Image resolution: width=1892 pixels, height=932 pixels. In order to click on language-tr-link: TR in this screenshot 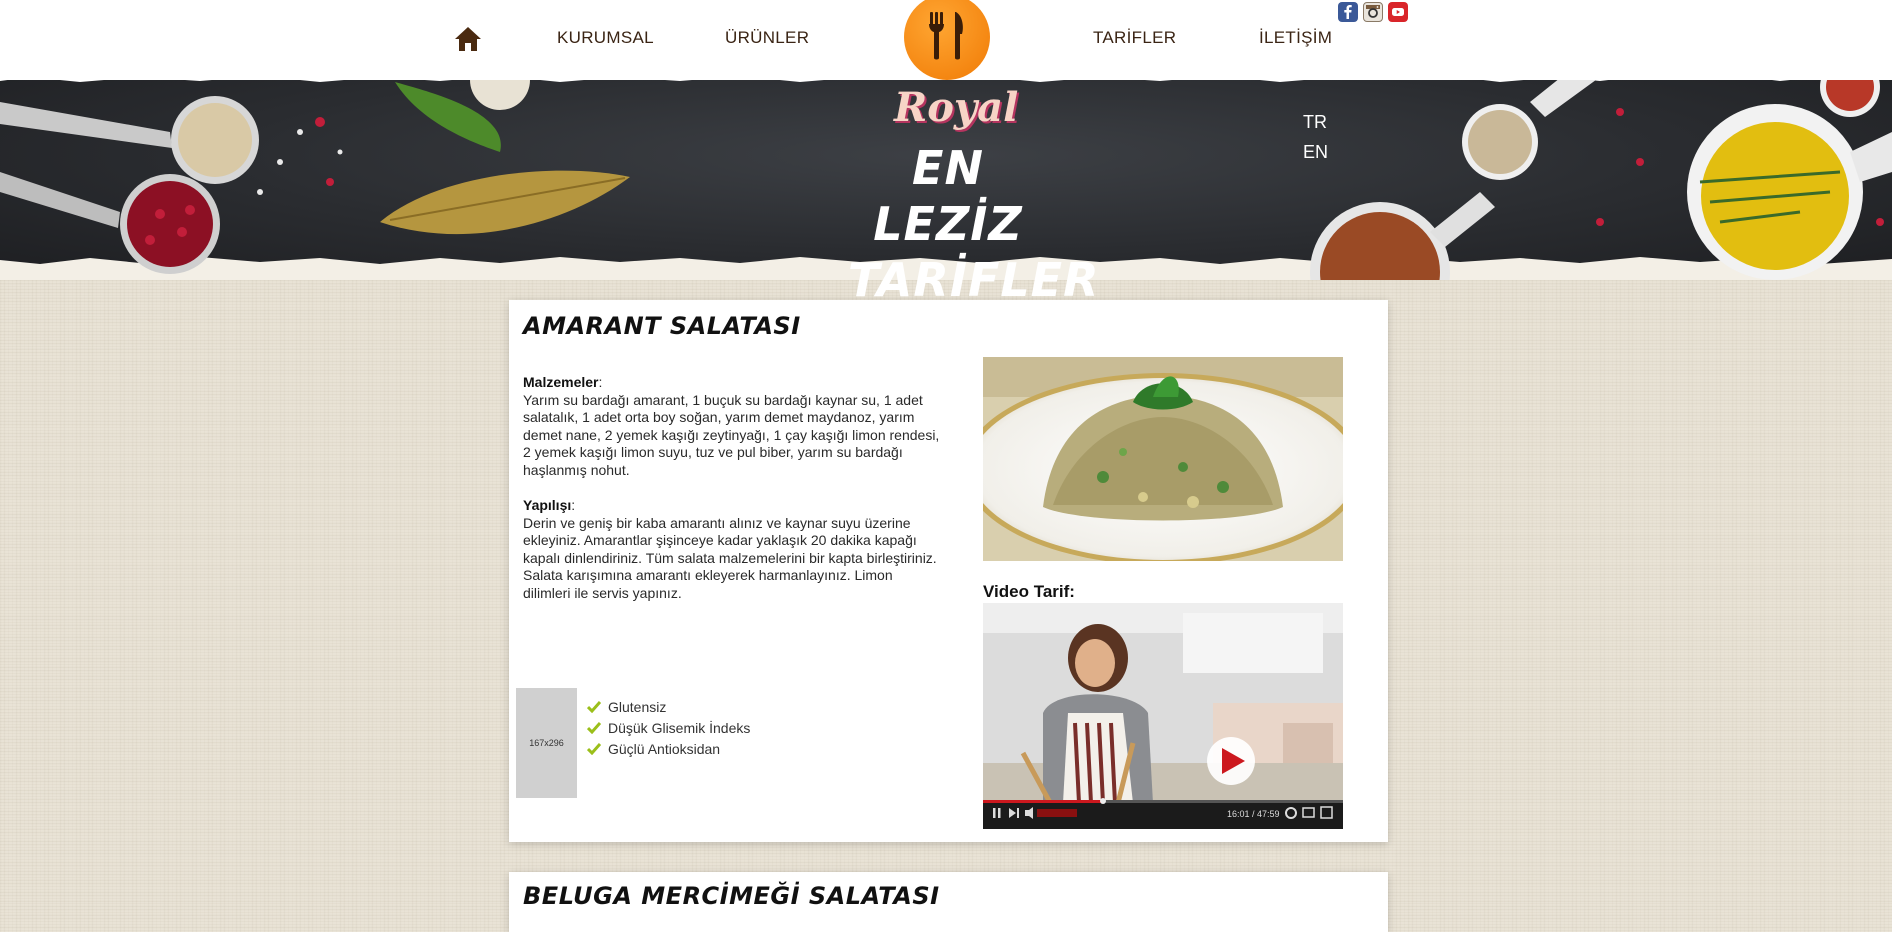, I will do `click(1315, 122)`.